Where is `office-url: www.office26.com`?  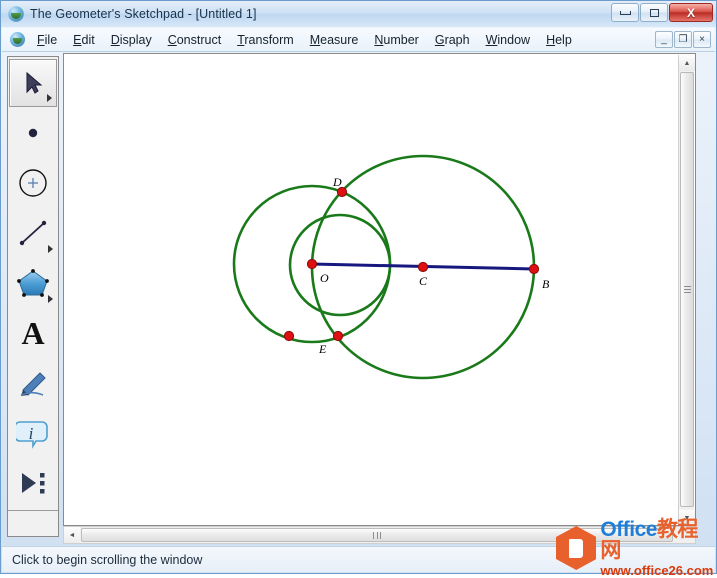 office-url: www.office26.com is located at coordinates (657, 570).